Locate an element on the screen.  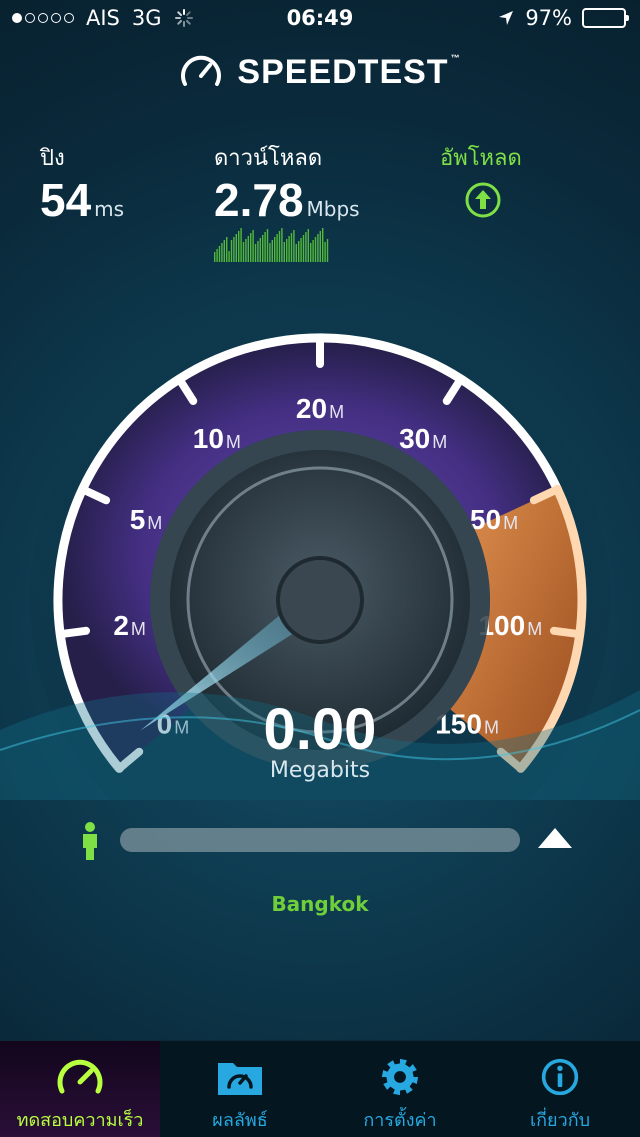
battery-icon is located at coordinates (605, 18).